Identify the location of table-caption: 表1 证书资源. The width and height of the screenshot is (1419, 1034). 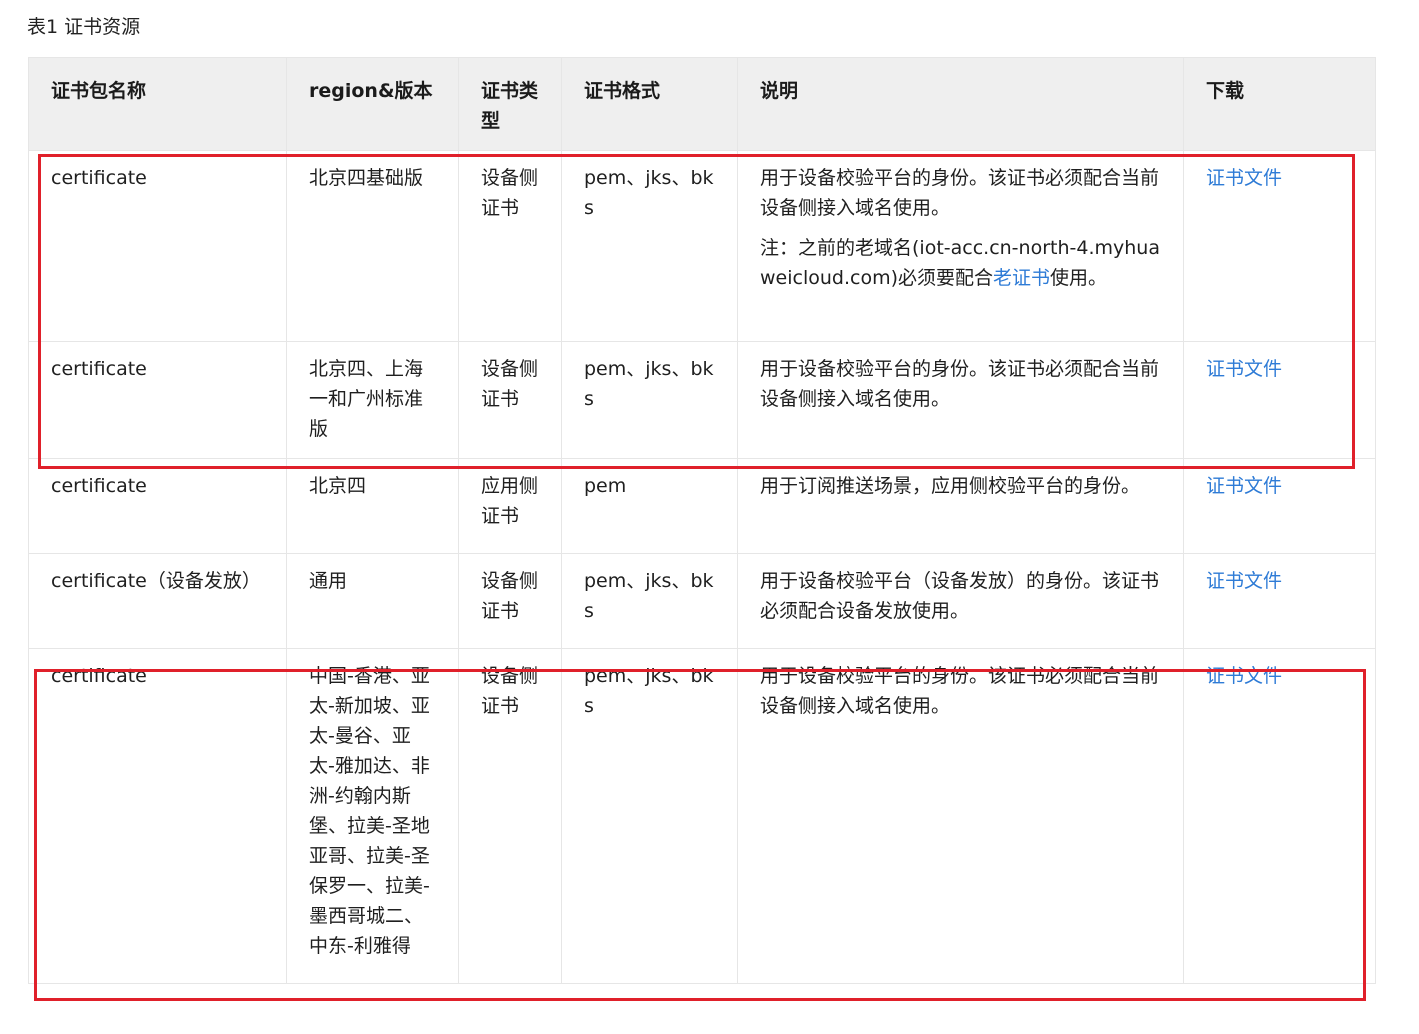
(84, 27).